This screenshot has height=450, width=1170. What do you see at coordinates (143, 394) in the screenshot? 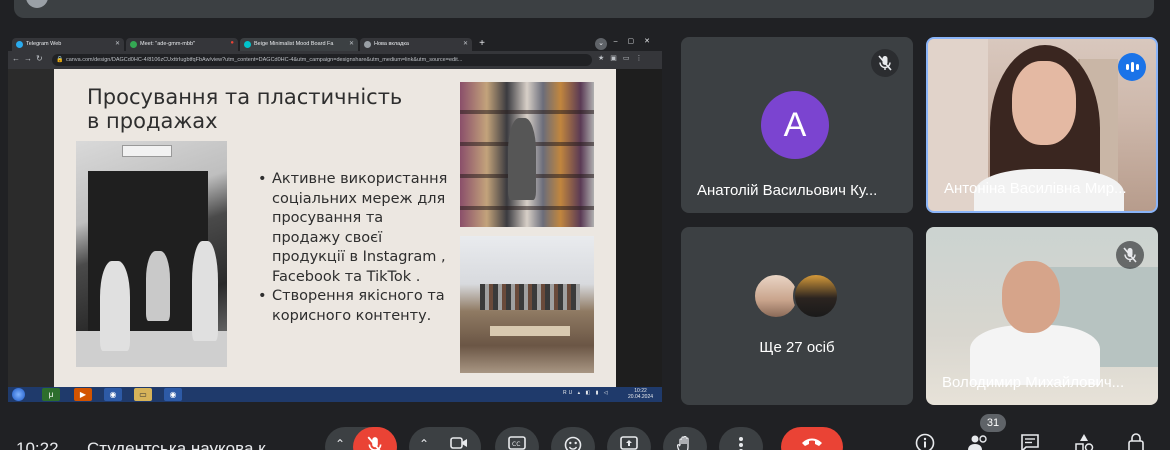
I see `folder-icon: ▭` at bounding box center [143, 394].